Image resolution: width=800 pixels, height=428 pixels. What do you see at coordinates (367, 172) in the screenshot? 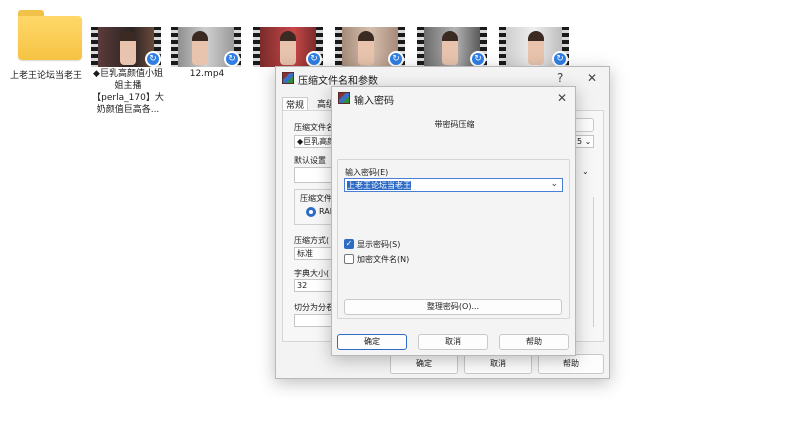
I see `password-label: 输入密码(E)` at bounding box center [367, 172].